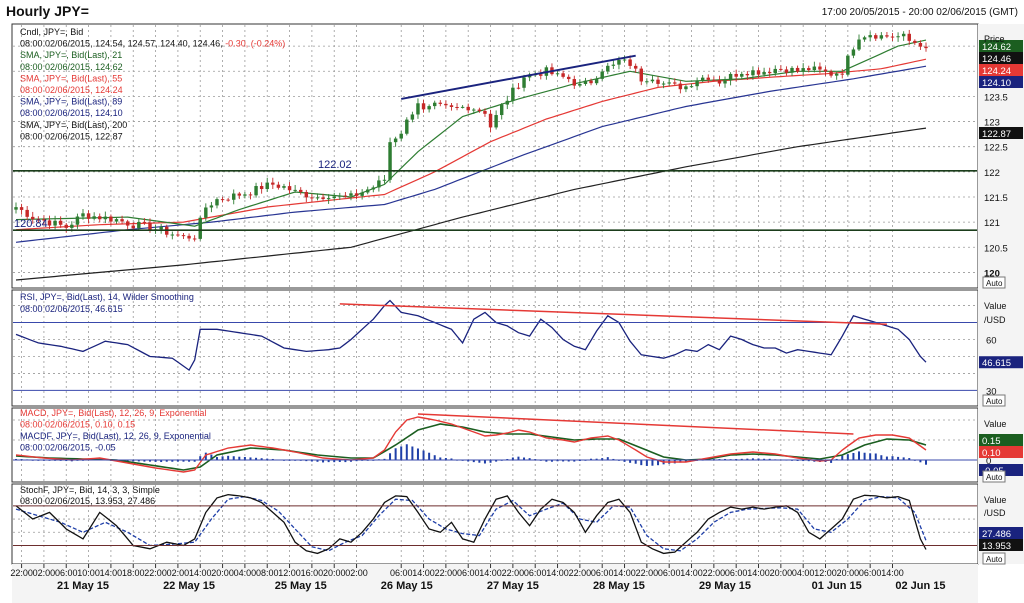 This screenshot has height=603, width=1024. I want to click on price-axis-header: Price, so click(994, 39).